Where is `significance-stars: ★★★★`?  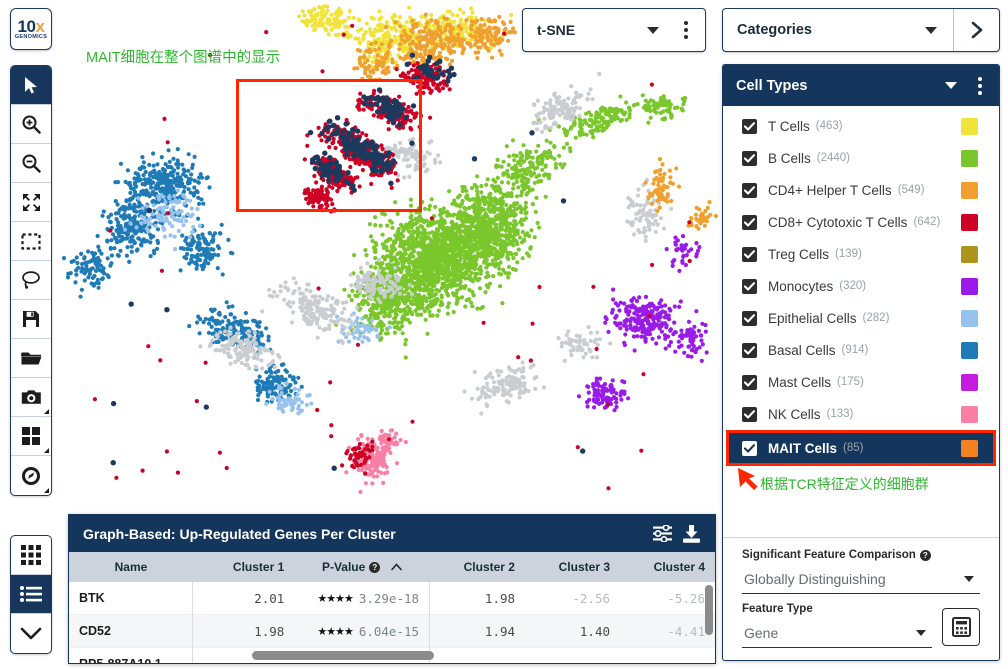 significance-stars: ★★★★ is located at coordinates (335, 598).